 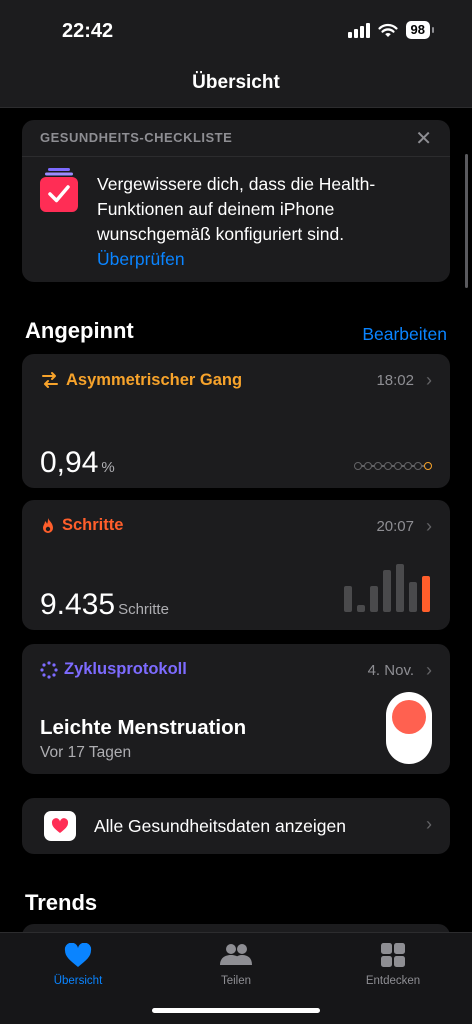 I want to click on metric-time: 4. Nov., so click(x=390, y=670).